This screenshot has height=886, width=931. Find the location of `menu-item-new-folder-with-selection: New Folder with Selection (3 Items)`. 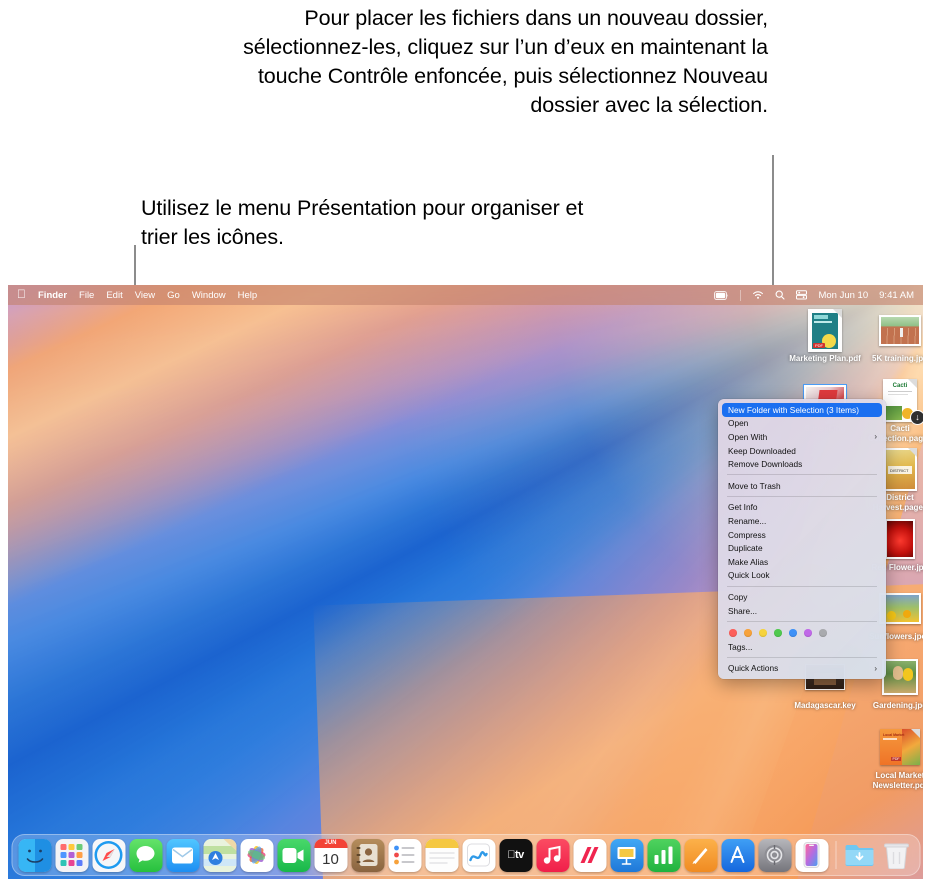

menu-item-new-folder-with-selection: New Folder with Selection (3 Items) is located at coordinates (802, 410).